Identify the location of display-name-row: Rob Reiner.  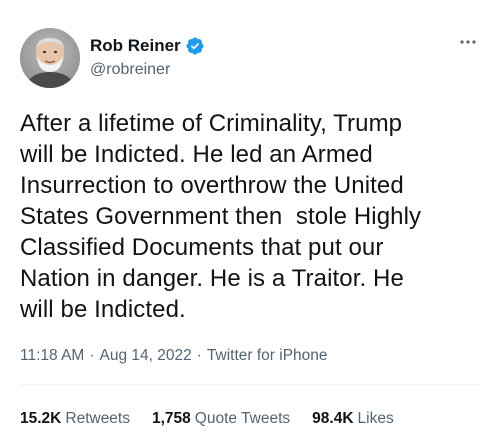
(147, 46).